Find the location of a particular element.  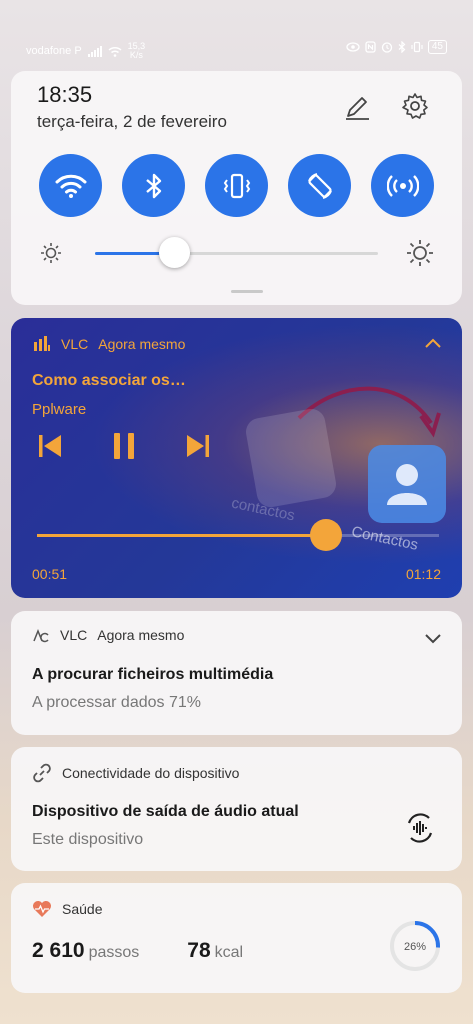

health-card: Saúde 2 610 passos 78 kcal 26% is located at coordinates (236, 938).